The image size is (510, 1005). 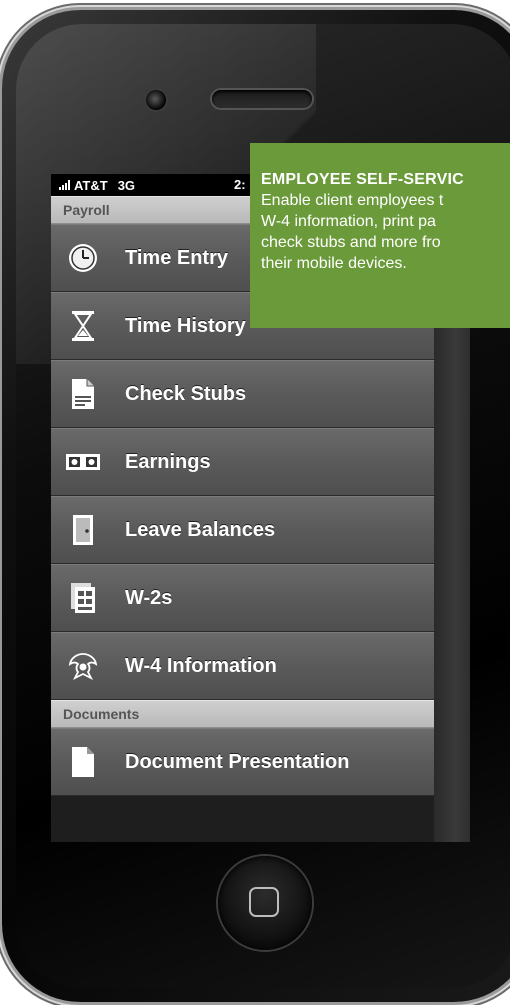 I want to click on document-icon, so click(x=83, y=394).